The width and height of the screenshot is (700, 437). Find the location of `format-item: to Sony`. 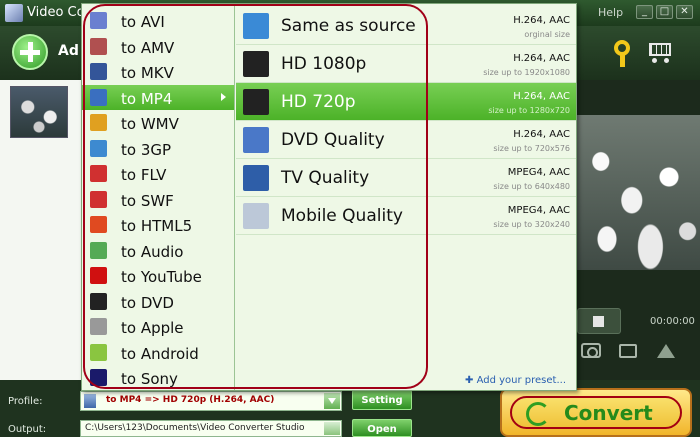

format-item: to Sony is located at coordinates (158, 377).